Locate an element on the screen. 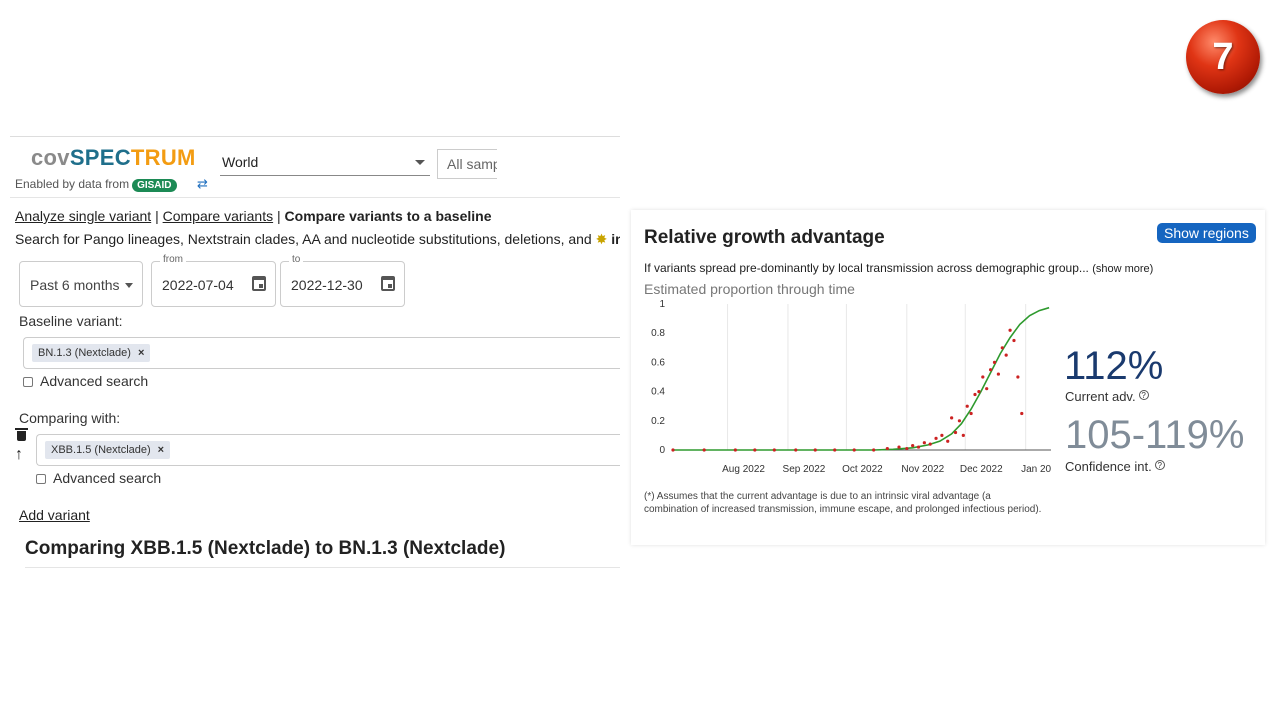 The image size is (1280, 720). confidence-interval-label: Confidence int.? is located at coordinates (1115, 466).